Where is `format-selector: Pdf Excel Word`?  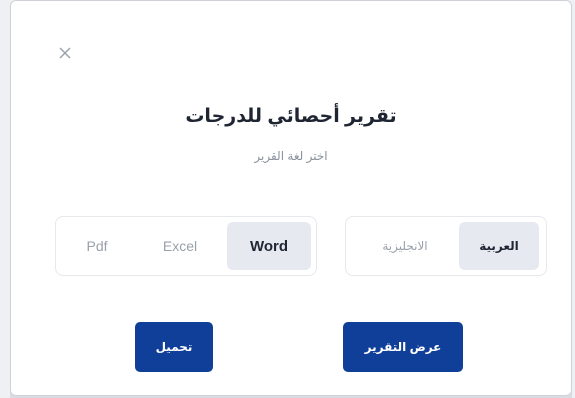
format-selector: Pdf Excel Word is located at coordinates (186, 246).